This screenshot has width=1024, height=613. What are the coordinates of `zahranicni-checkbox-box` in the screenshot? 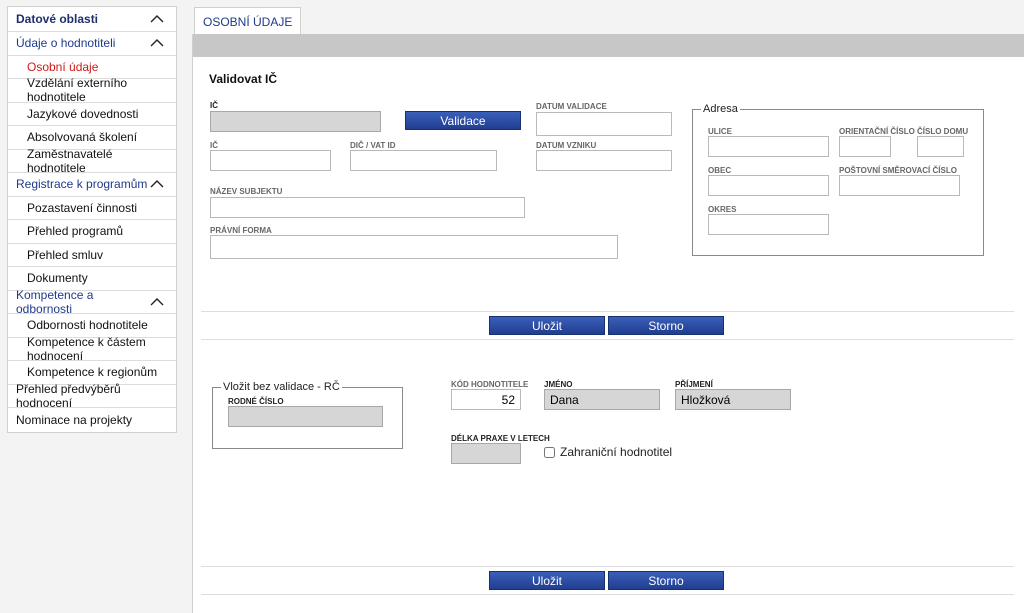 It's located at (549, 452).